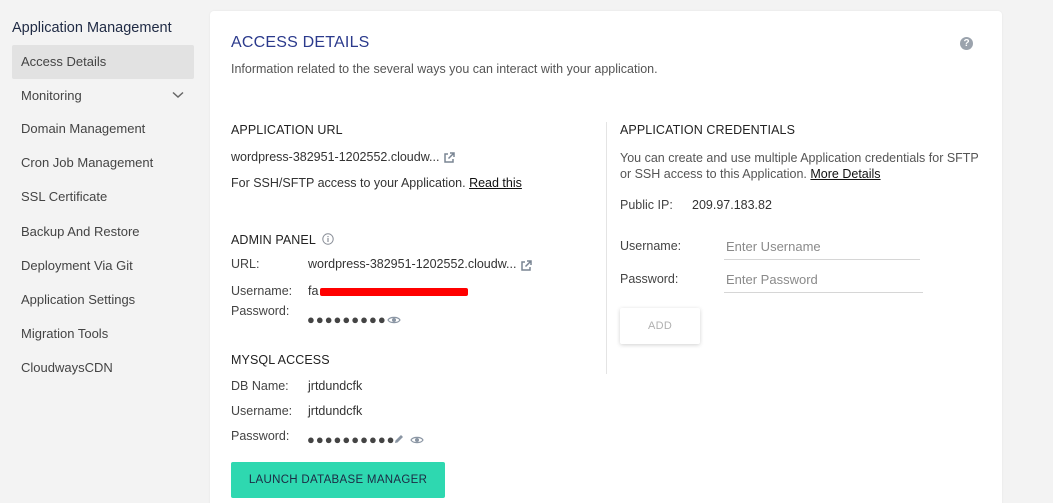 This screenshot has width=1053, height=503. What do you see at coordinates (649, 279) in the screenshot?
I see `credentials-password-label: Password:` at bounding box center [649, 279].